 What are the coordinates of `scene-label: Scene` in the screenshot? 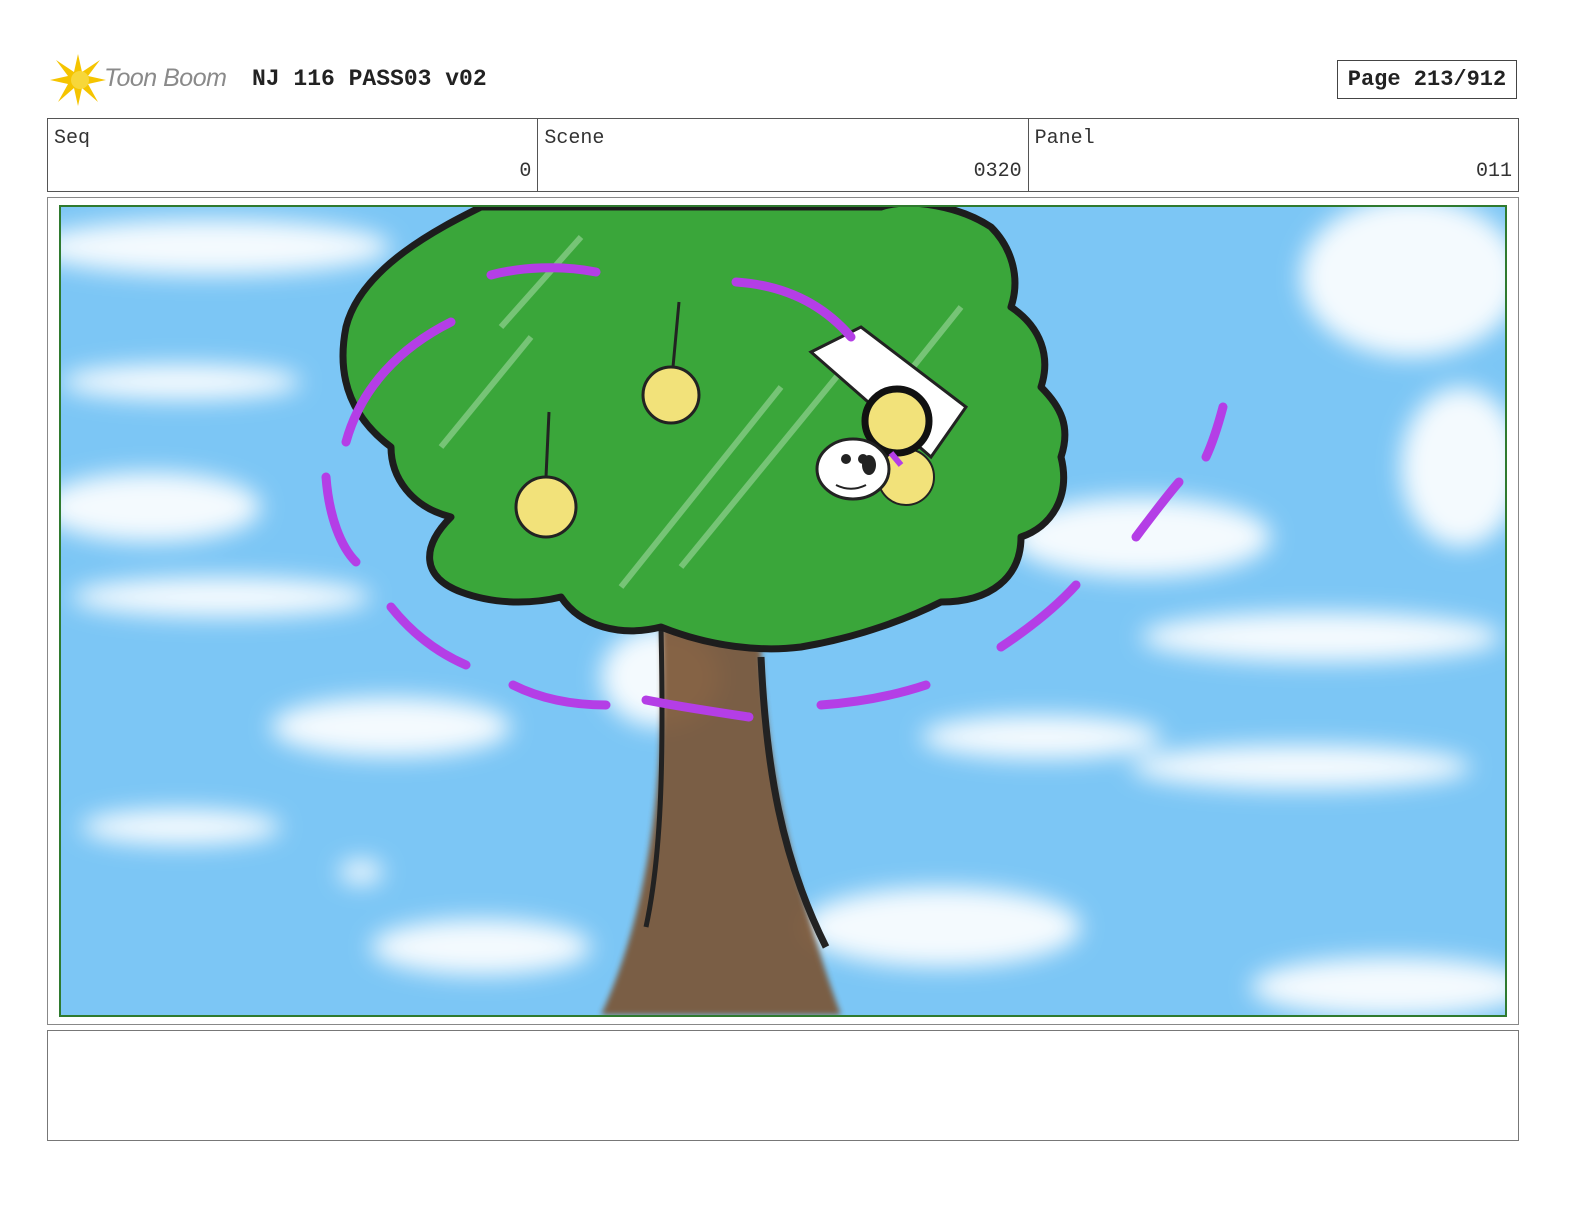 It's located at (574, 138).